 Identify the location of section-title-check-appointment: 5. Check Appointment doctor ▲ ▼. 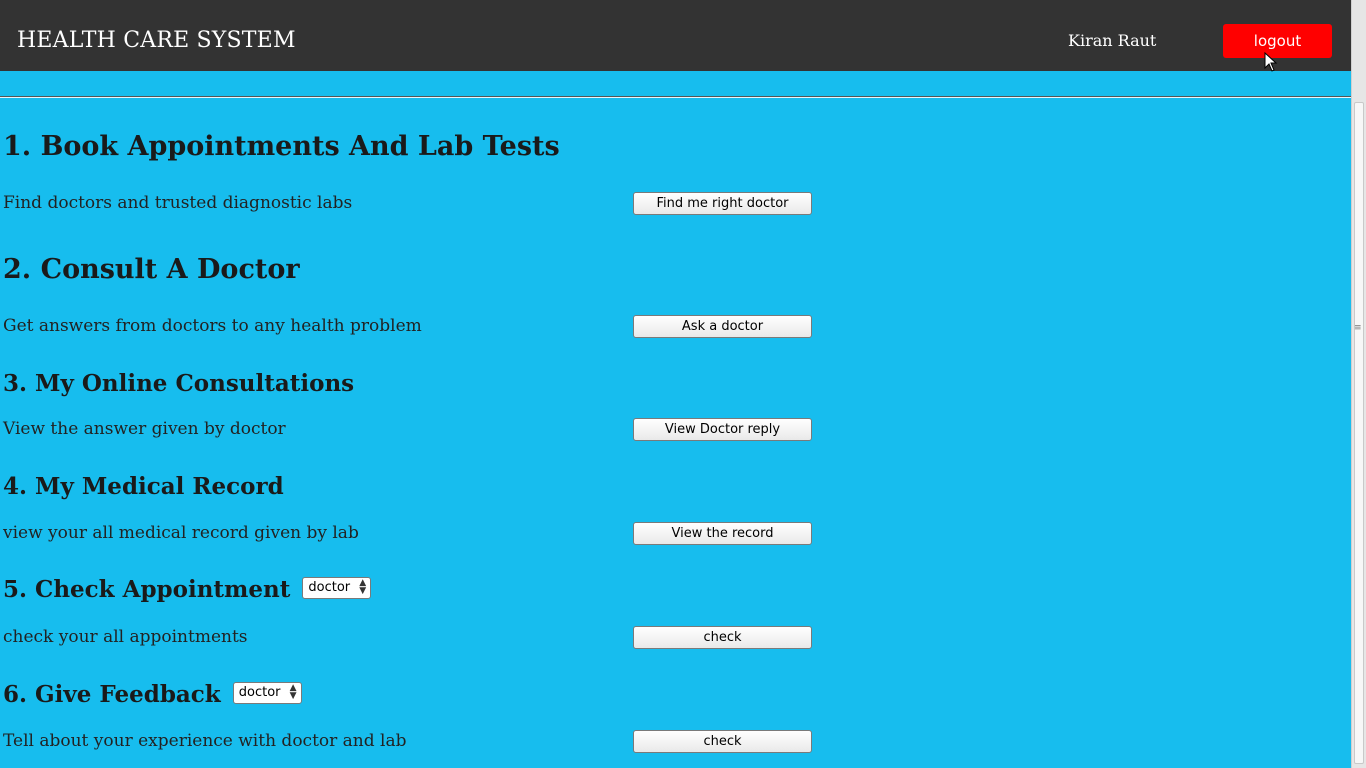
(187, 589).